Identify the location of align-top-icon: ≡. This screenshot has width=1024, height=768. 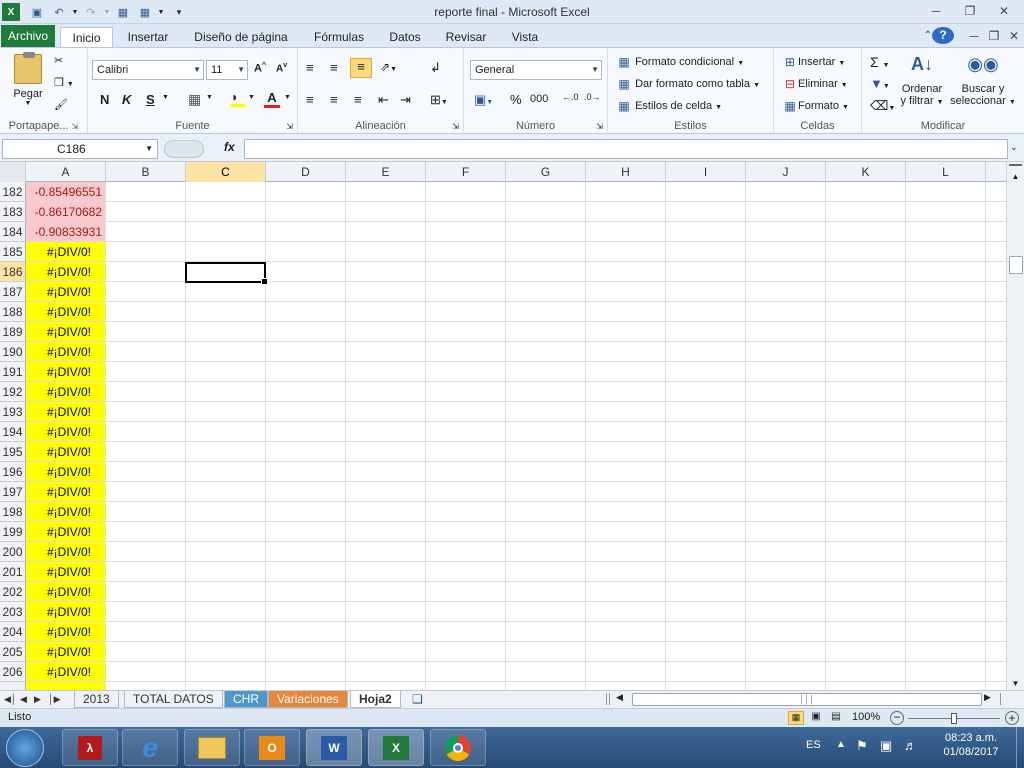
(310, 67).